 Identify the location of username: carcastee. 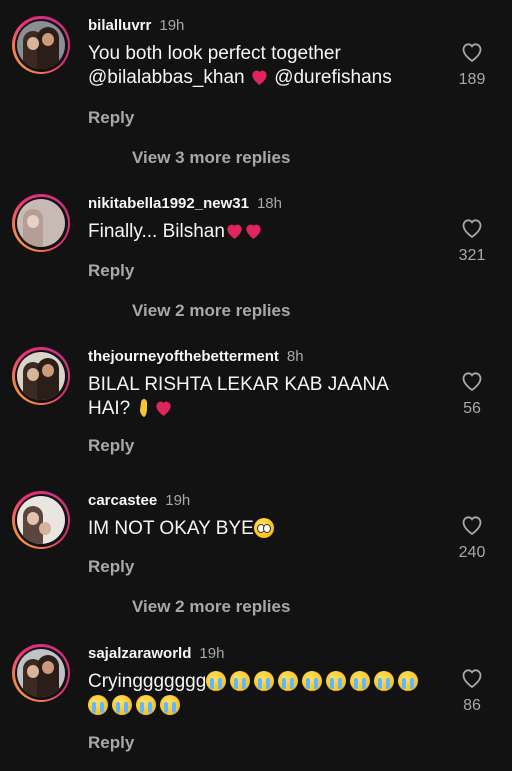
(122, 500).